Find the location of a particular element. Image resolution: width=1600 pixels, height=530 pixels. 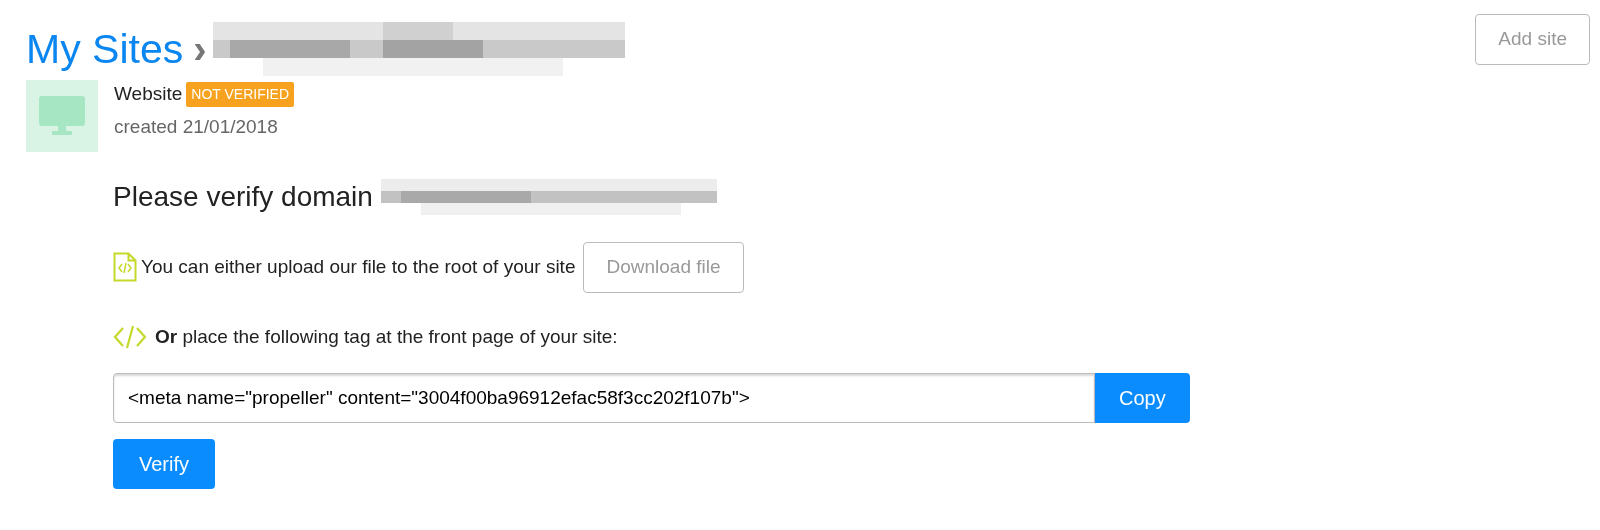

monitor-icon is located at coordinates (62, 116).